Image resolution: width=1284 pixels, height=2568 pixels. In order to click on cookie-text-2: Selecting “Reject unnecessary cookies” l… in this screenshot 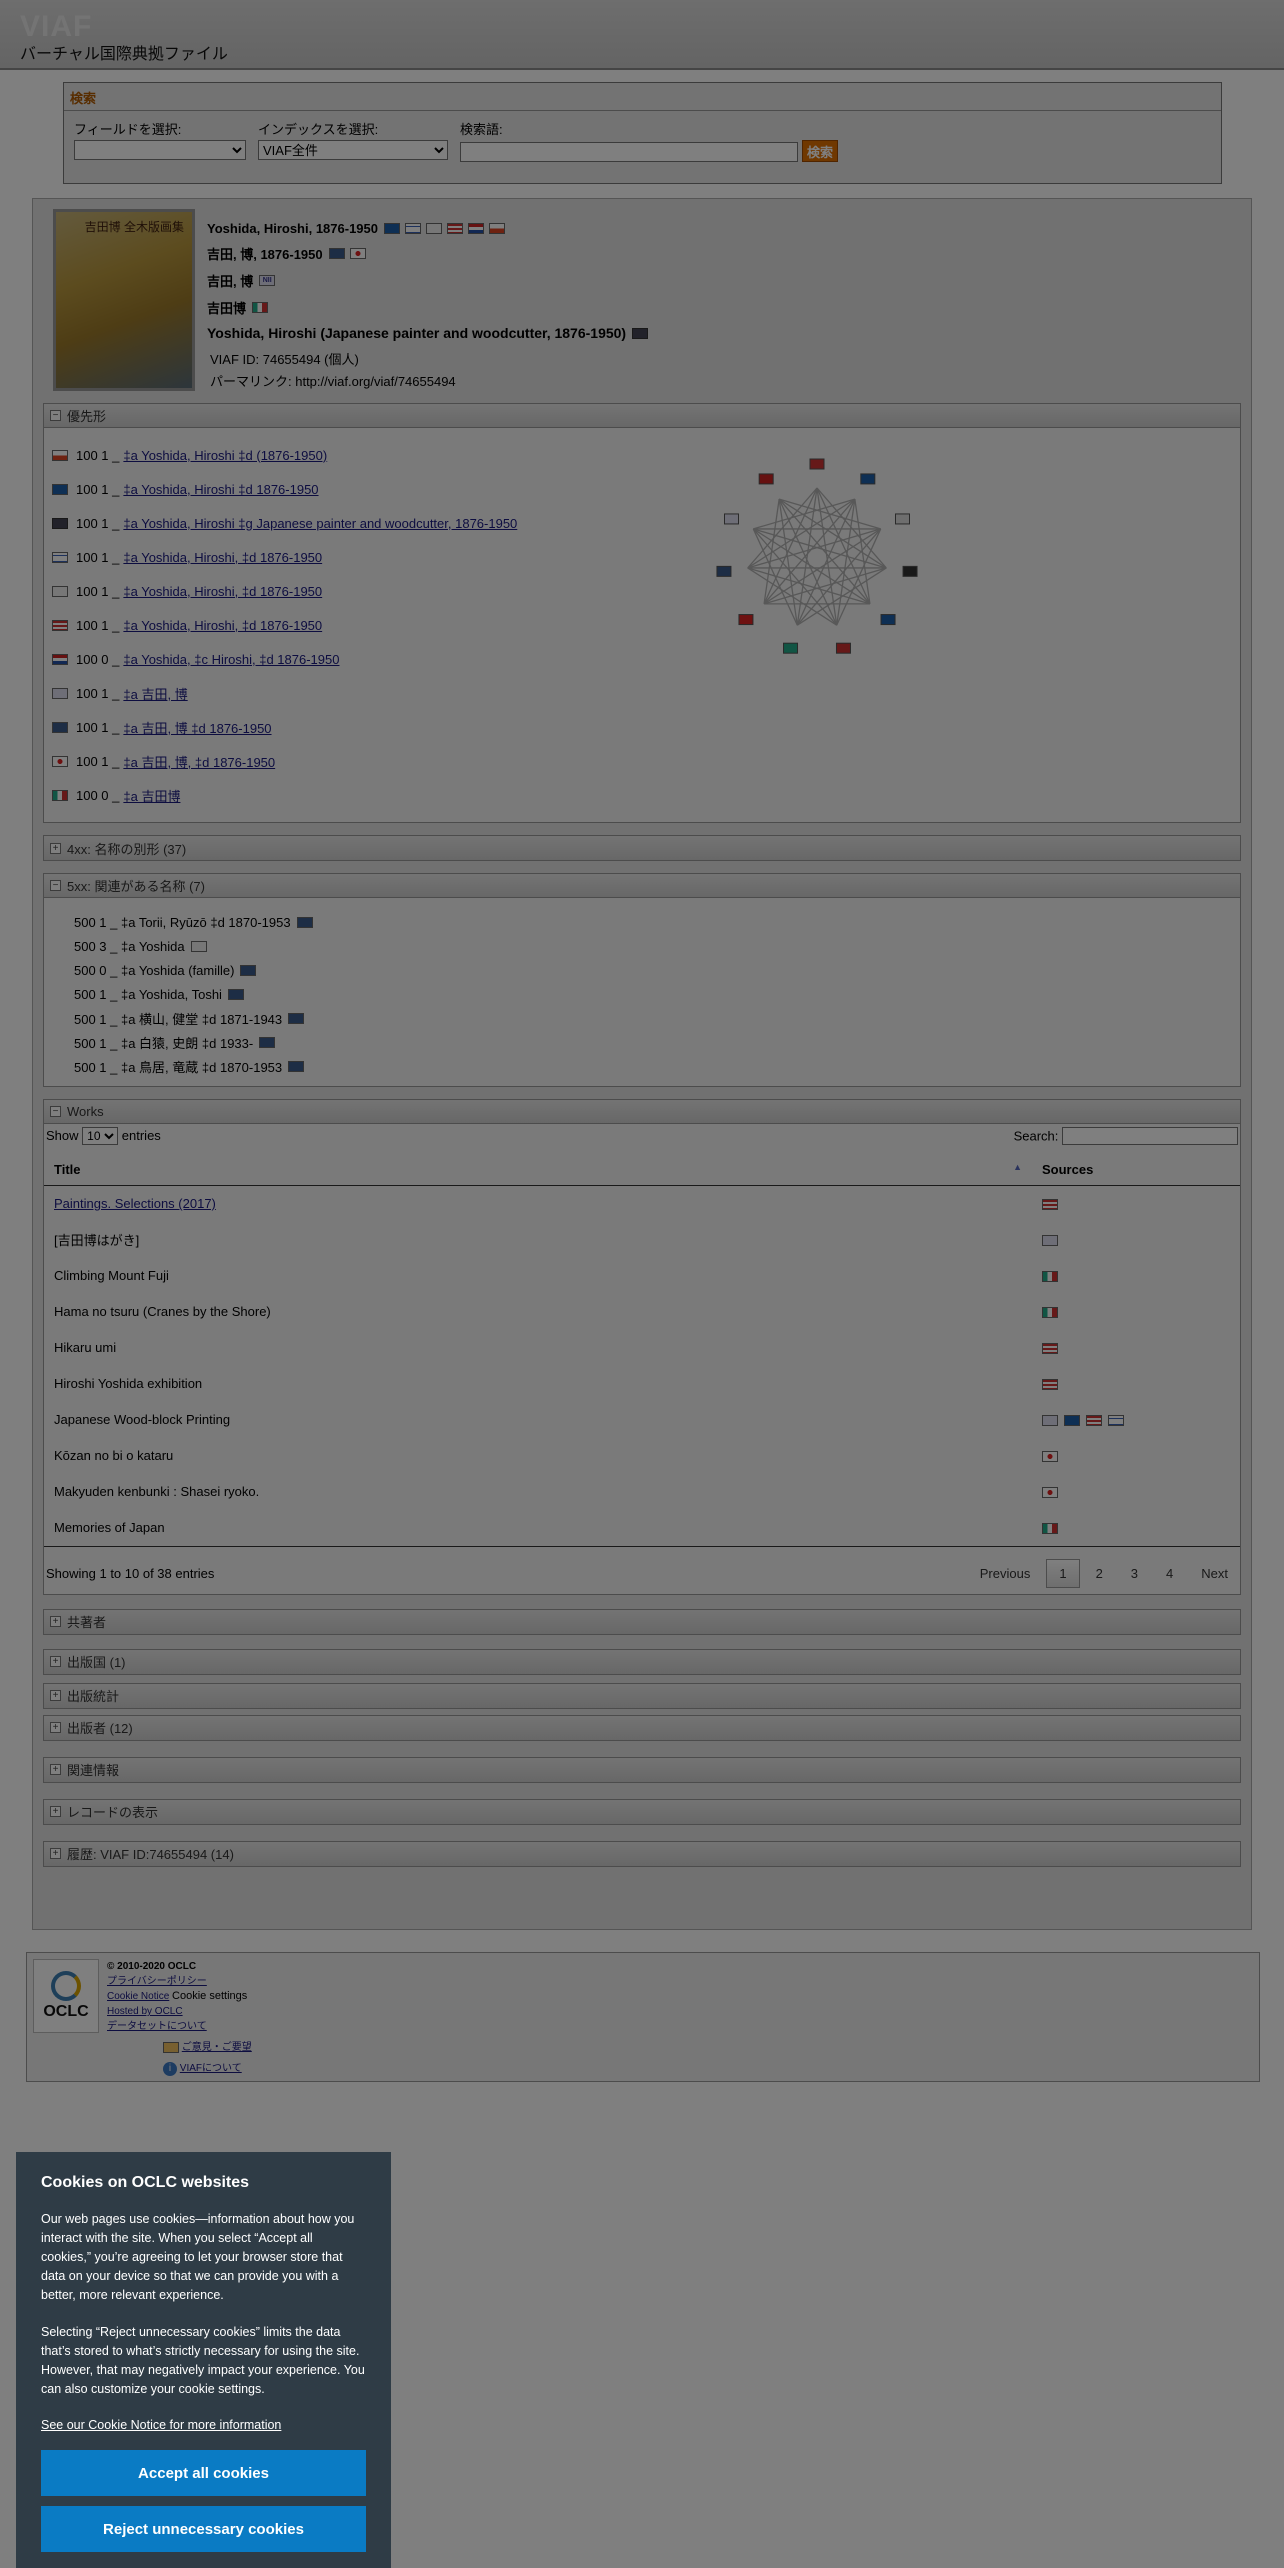, I will do `click(203, 2360)`.